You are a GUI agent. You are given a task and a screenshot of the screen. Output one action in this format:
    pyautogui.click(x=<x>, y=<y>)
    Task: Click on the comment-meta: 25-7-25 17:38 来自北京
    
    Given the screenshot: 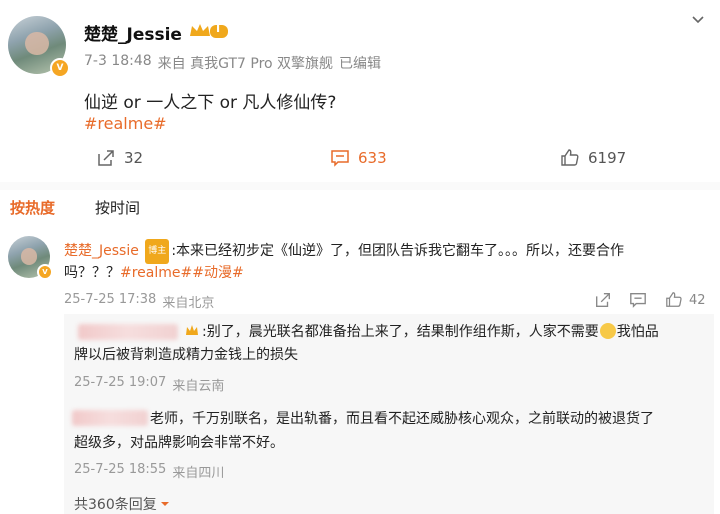 What is the action you would take?
    pyautogui.click(x=139, y=301)
    